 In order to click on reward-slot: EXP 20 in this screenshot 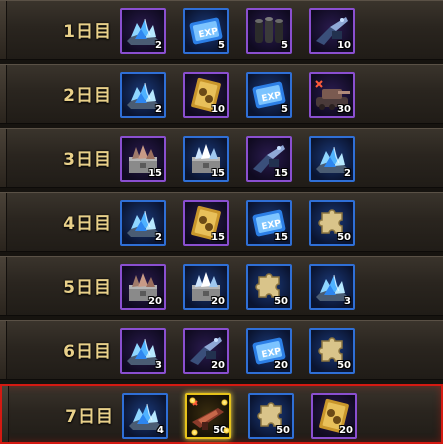, I will do `click(269, 351)`.